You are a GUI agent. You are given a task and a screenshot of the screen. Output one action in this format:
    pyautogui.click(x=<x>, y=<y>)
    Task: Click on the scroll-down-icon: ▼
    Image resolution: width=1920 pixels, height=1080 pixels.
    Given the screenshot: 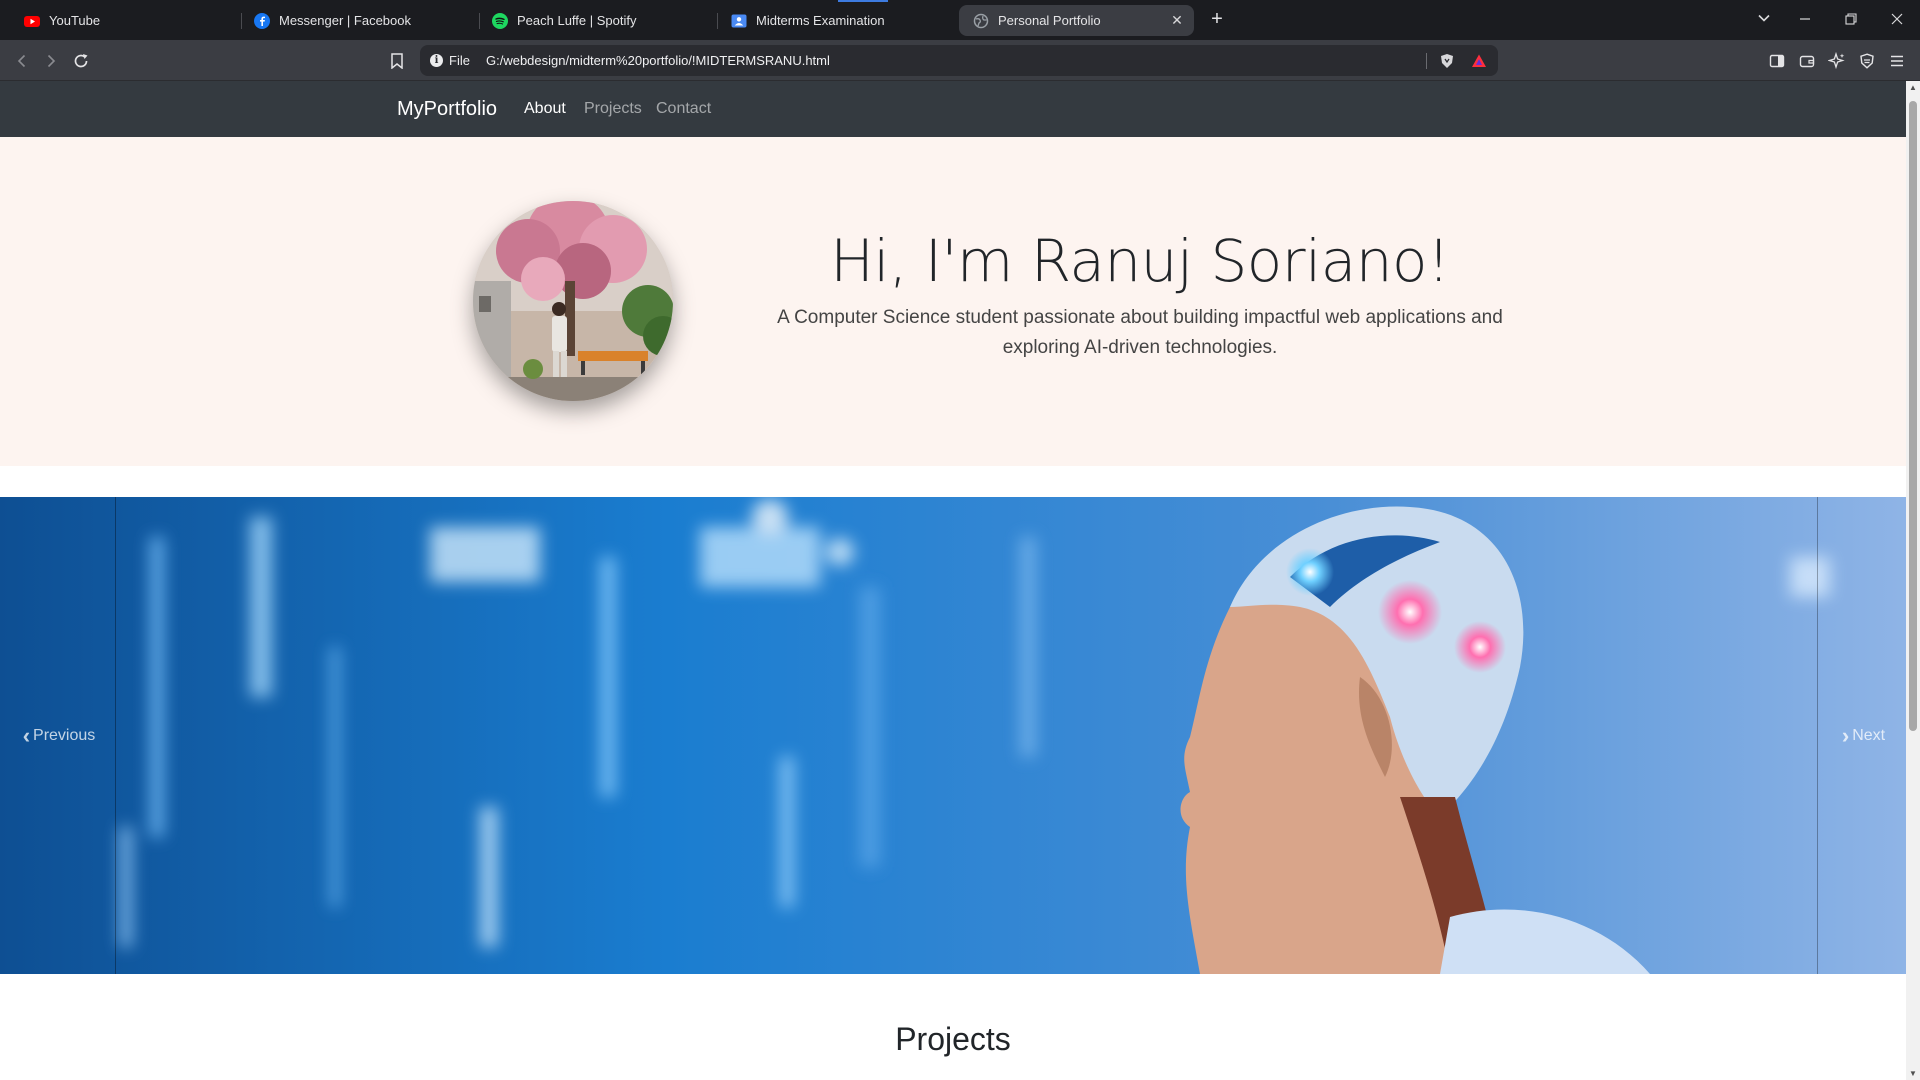 What is the action you would take?
    pyautogui.click(x=1913, y=1073)
    